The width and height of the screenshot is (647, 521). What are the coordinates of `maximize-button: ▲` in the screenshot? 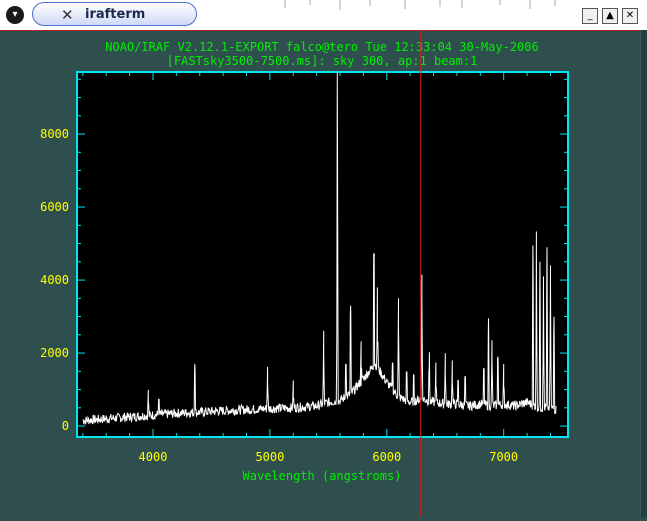 It's located at (610, 16).